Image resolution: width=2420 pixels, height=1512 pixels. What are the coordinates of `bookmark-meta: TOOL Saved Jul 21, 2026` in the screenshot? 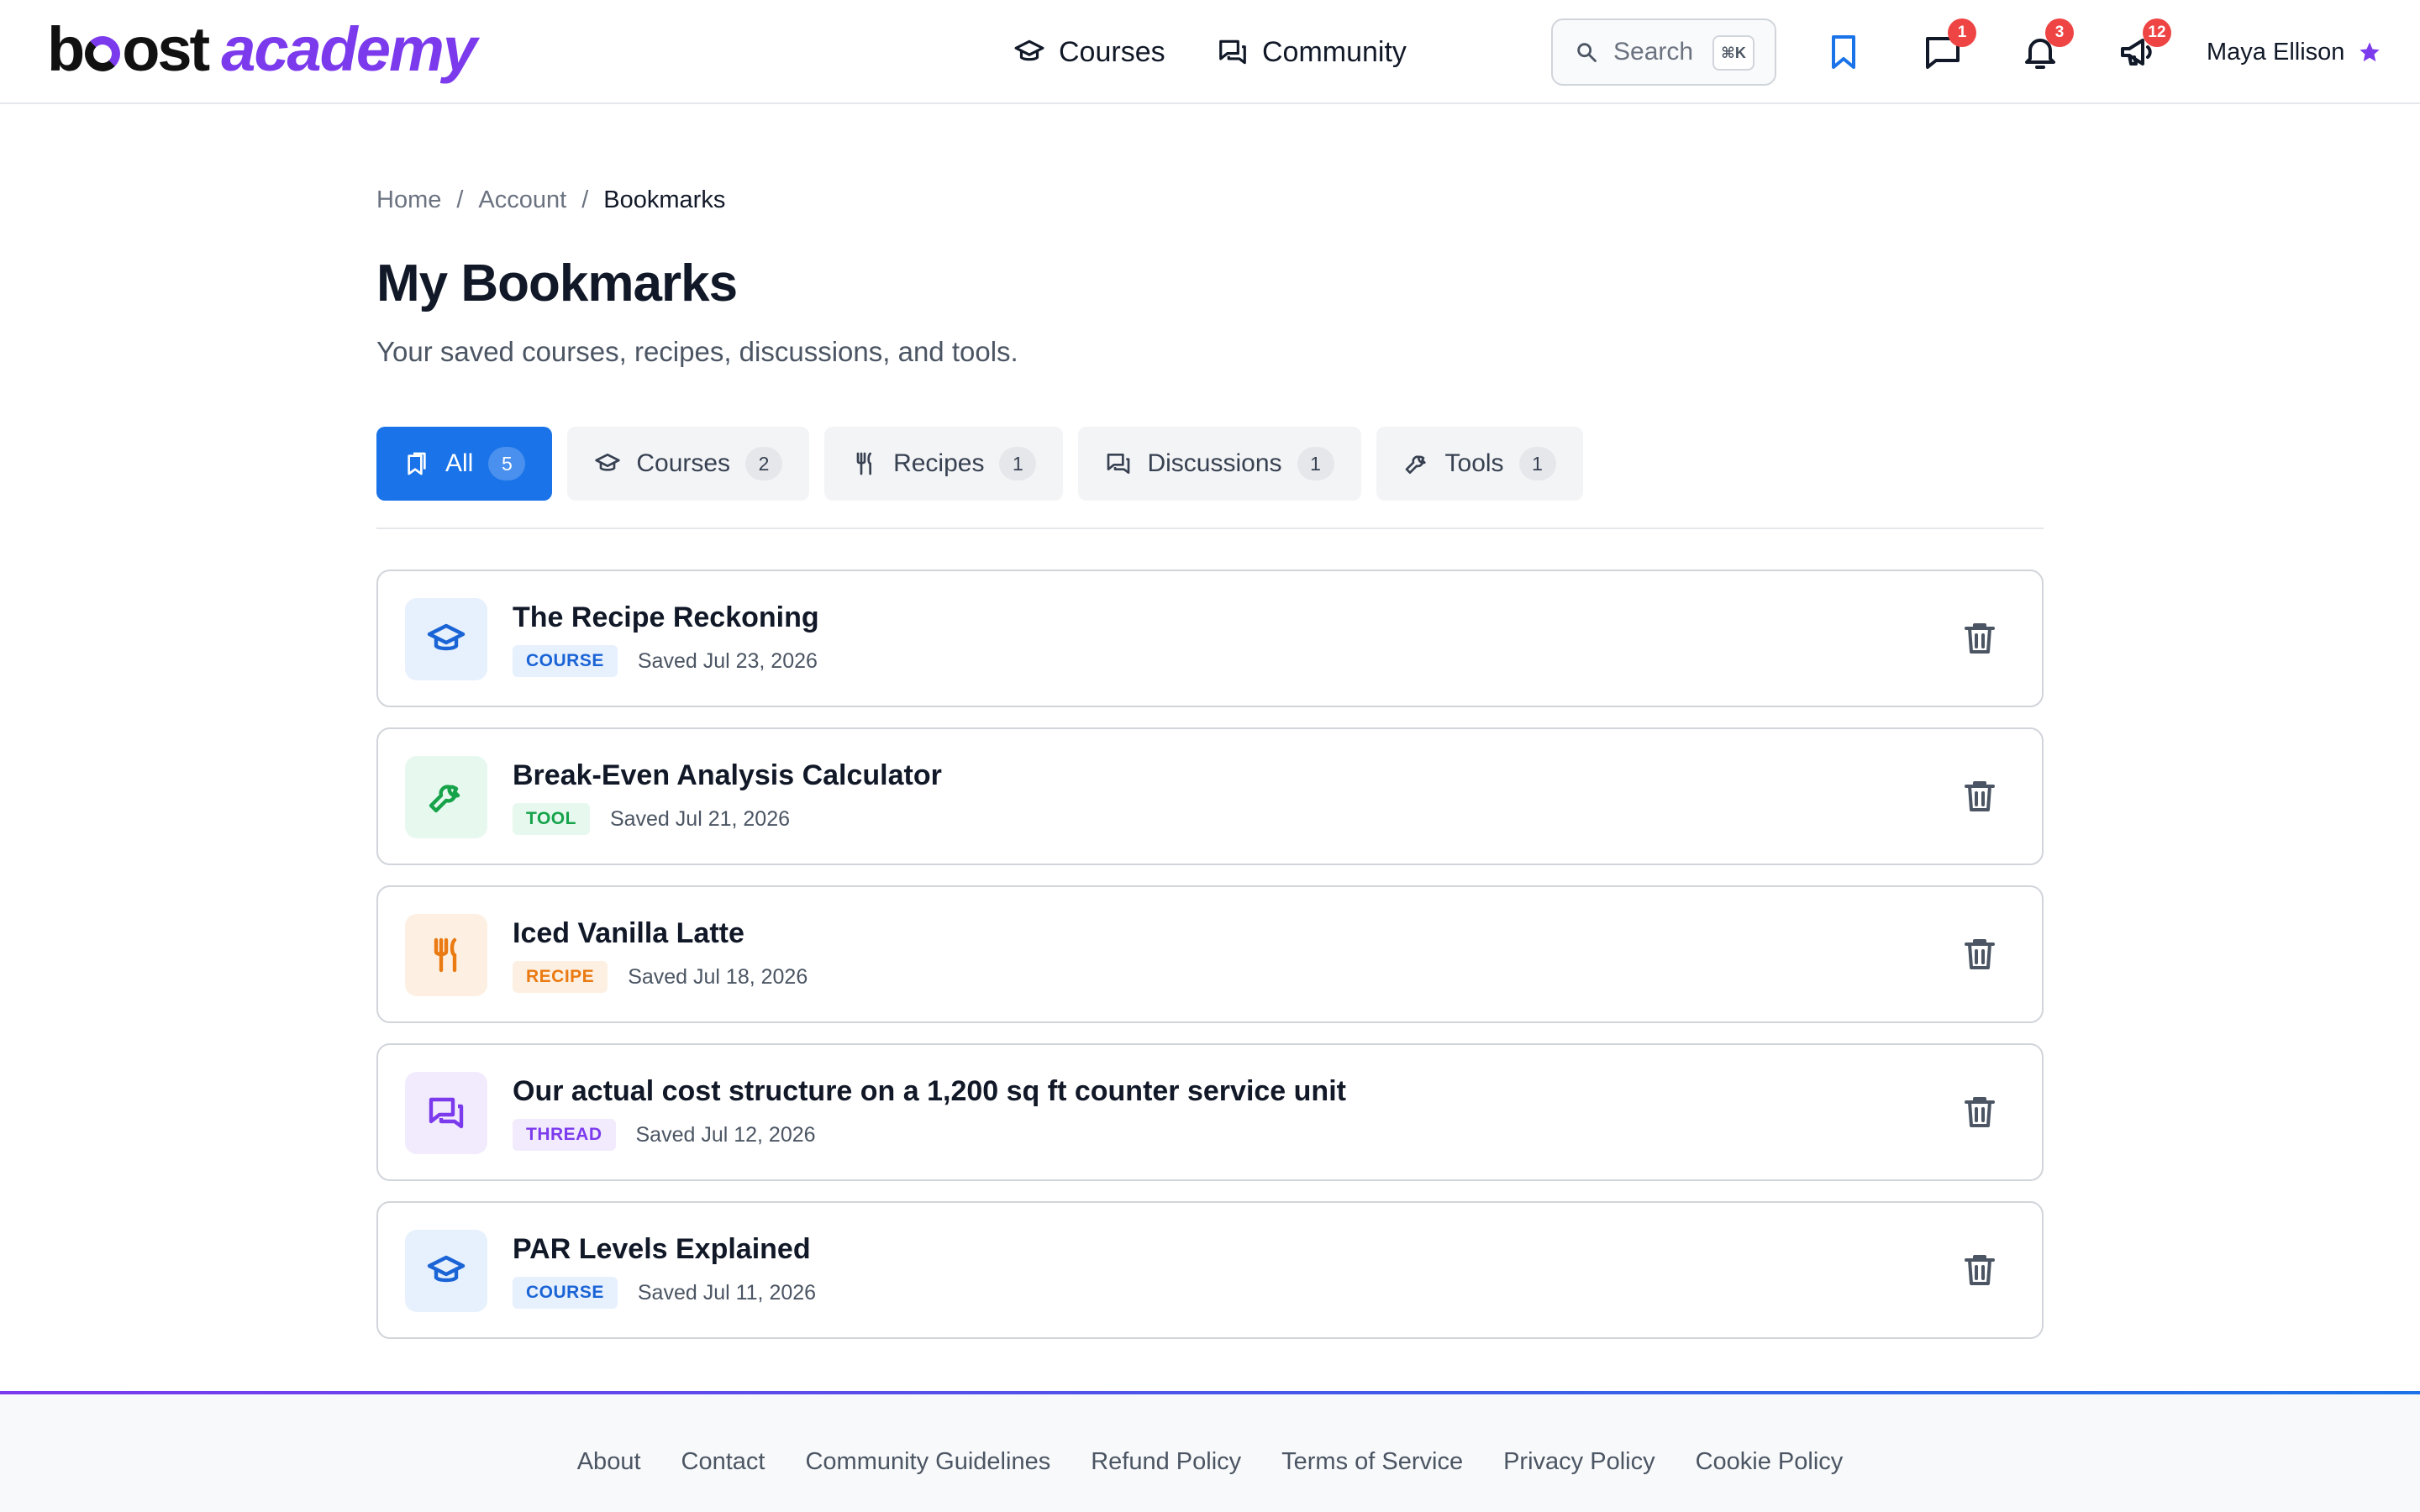 It's located at (651, 819).